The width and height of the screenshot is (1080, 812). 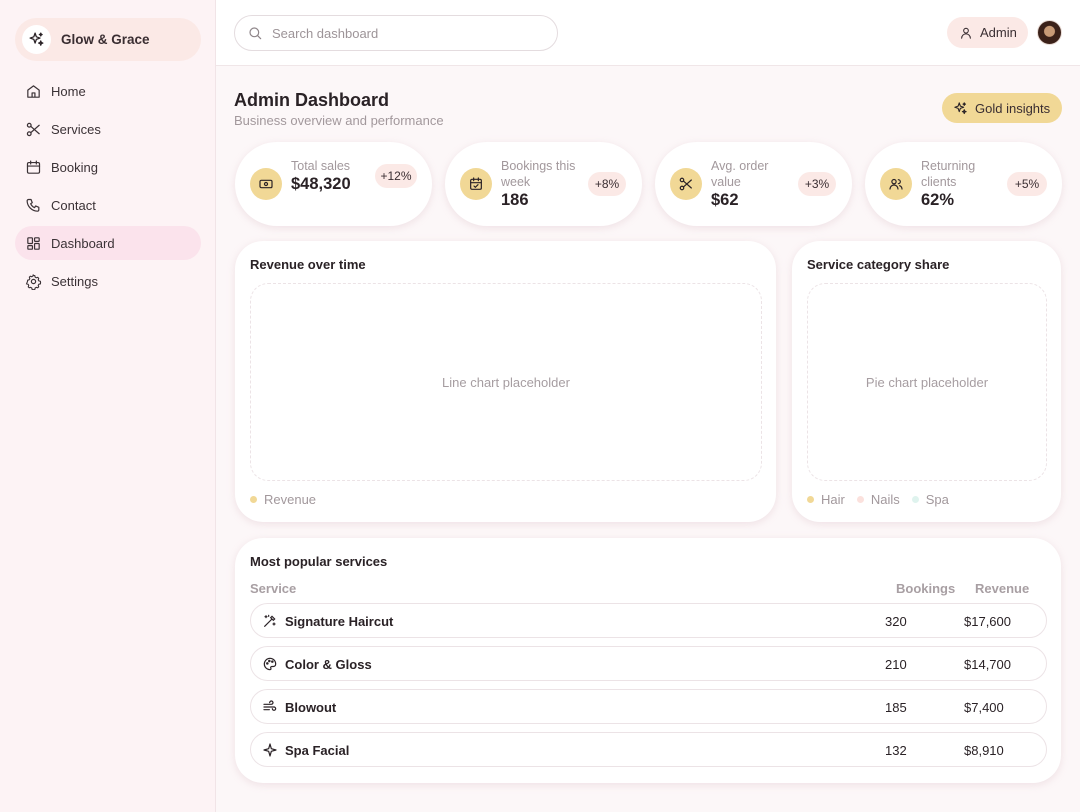 I want to click on stat-card-total-sales: Total sales $48,320 +12%, so click(x=333, y=184).